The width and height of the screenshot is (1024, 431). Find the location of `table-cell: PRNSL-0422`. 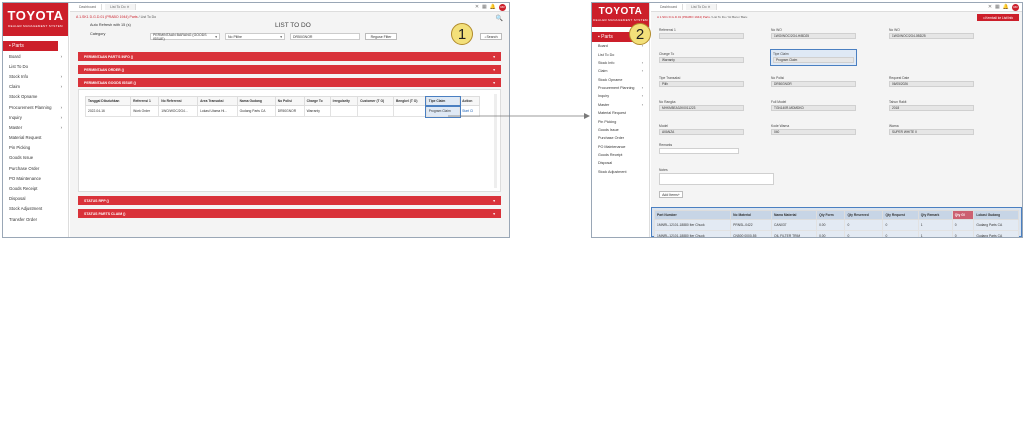

table-cell: PRNSL-0422 is located at coordinates (751, 225).